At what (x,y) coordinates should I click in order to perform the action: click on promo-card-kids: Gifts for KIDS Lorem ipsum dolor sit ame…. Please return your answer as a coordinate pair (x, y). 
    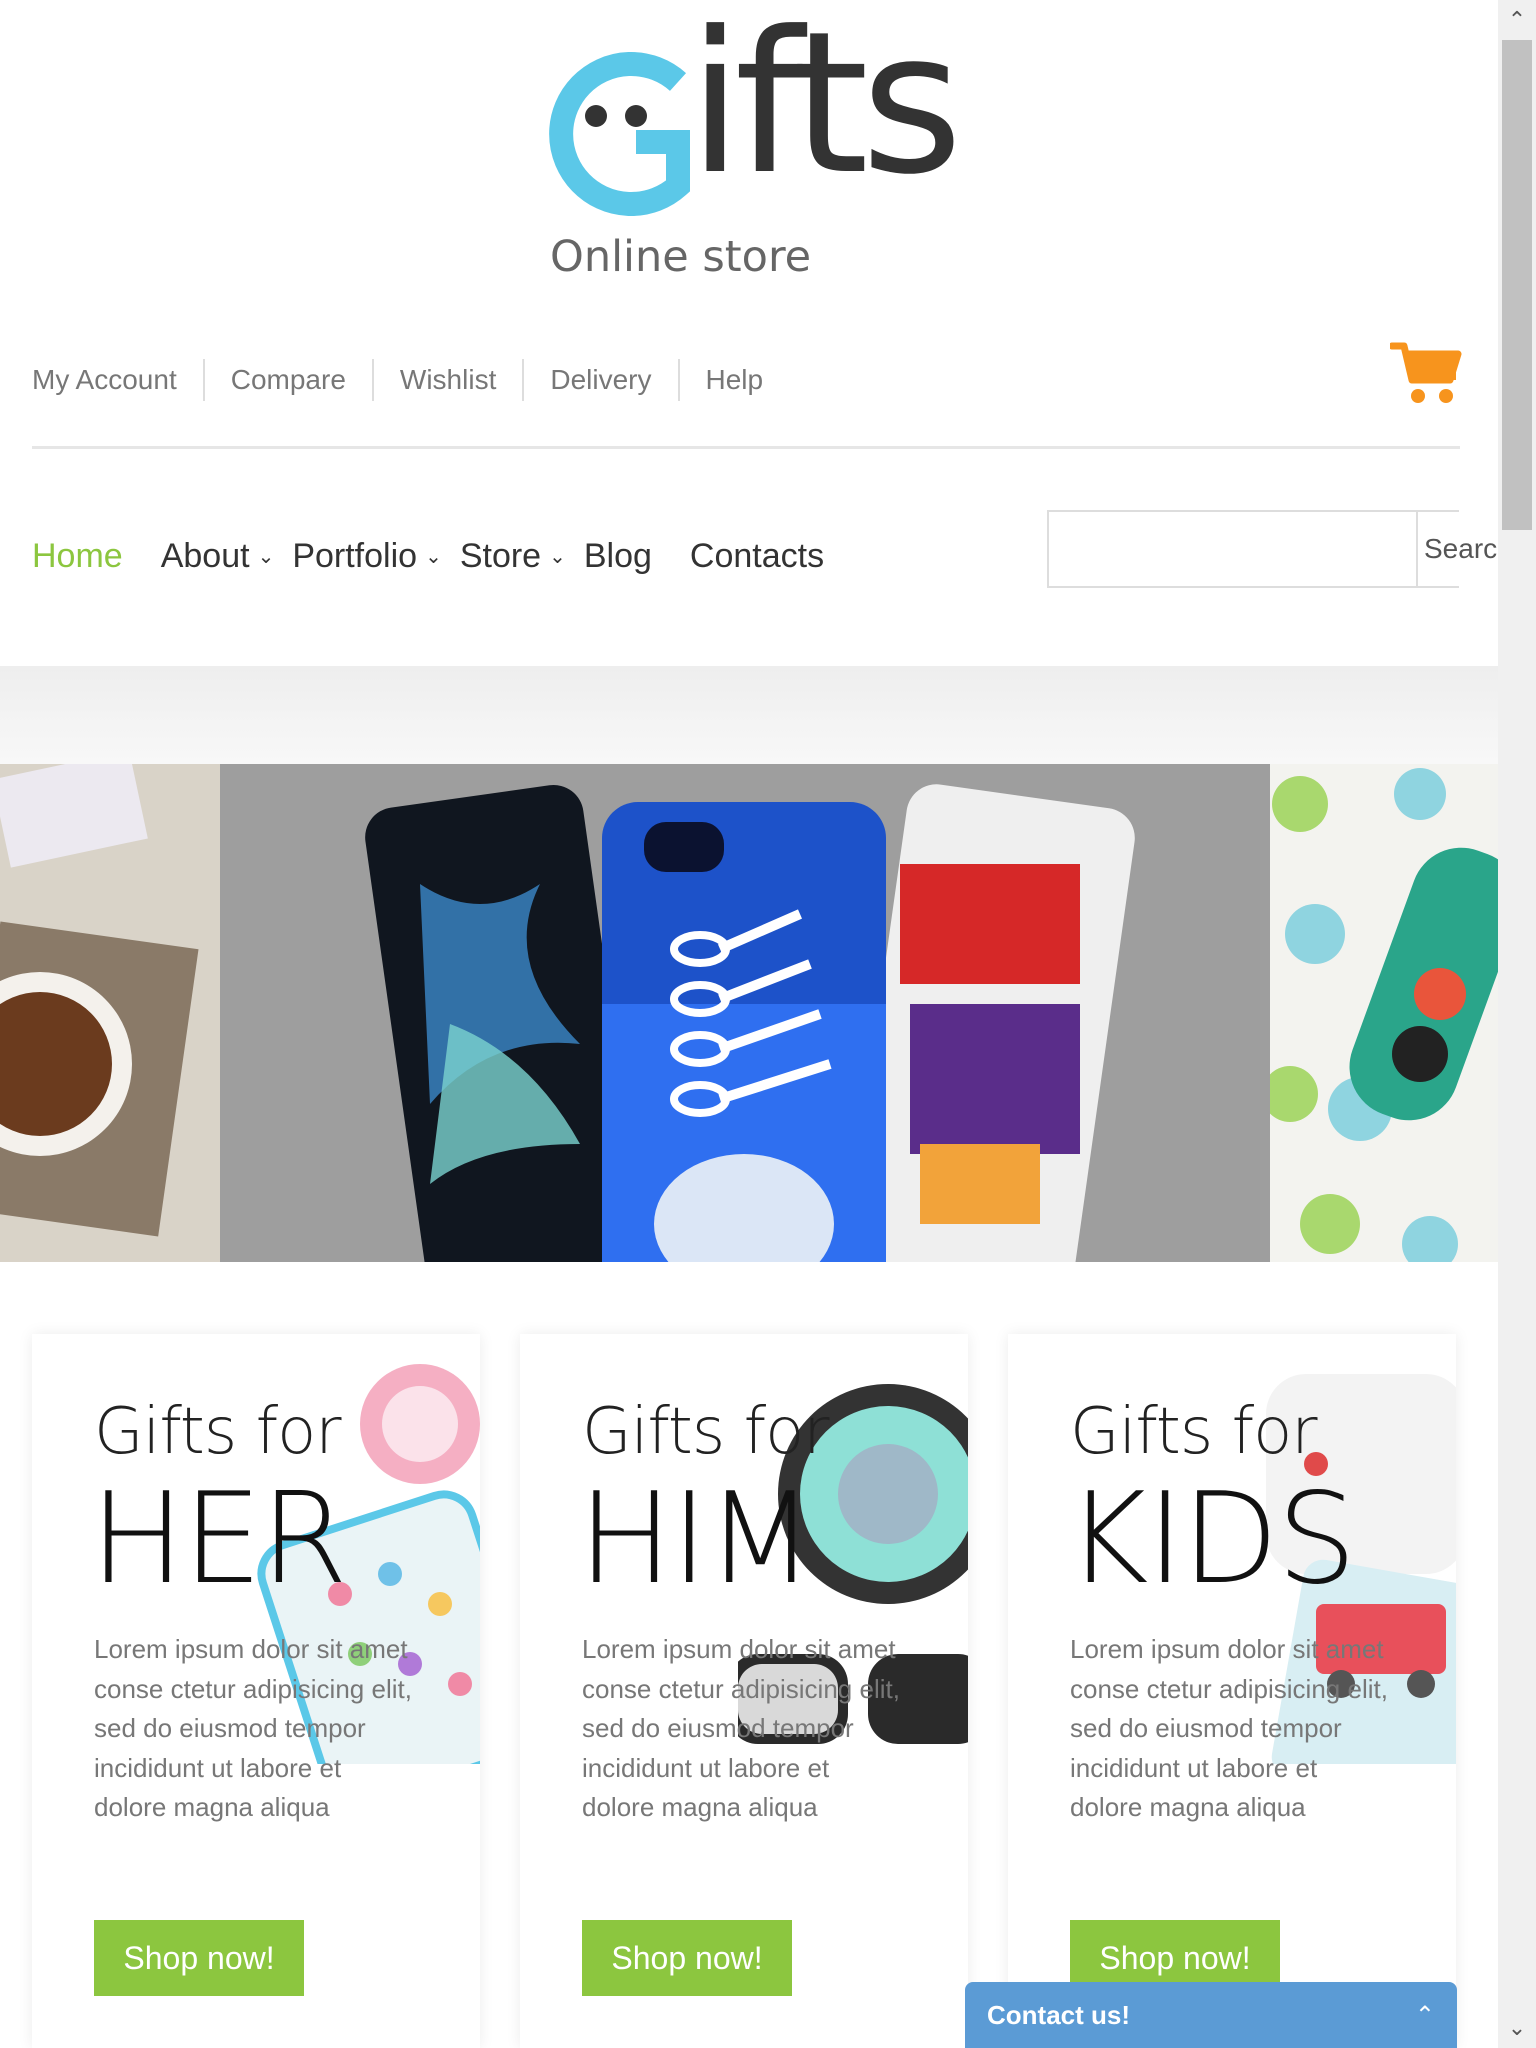
    Looking at the image, I should click on (1232, 1691).